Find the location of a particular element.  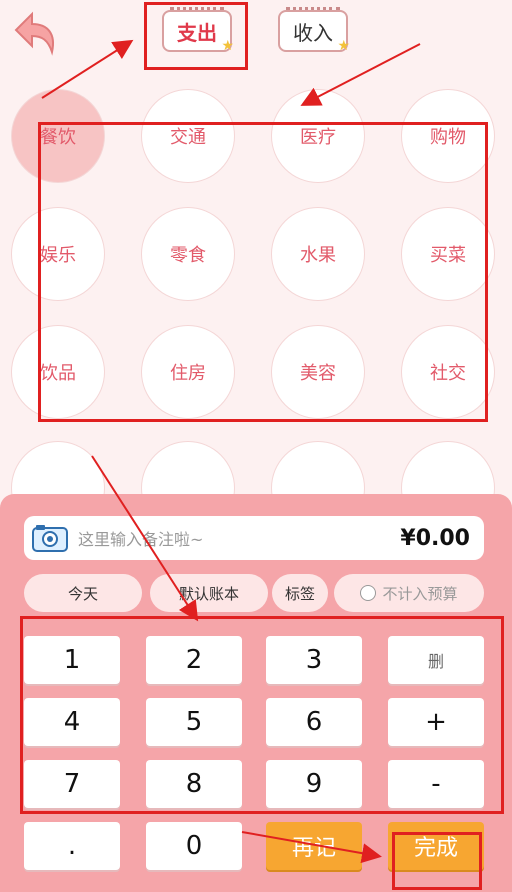

key-8: 8 is located at coordinates (194, 784).